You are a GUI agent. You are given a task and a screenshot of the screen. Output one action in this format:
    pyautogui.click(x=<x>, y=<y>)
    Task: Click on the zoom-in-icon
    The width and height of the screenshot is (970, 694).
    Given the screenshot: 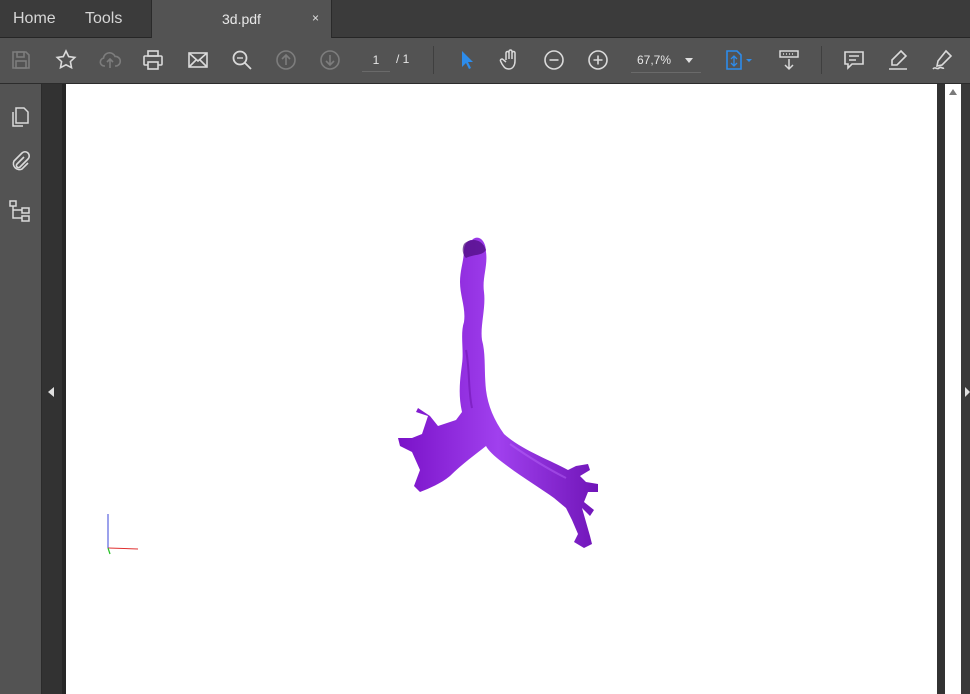 What is the action you would take?
    pyautogui.click(x=598, y=60)
    